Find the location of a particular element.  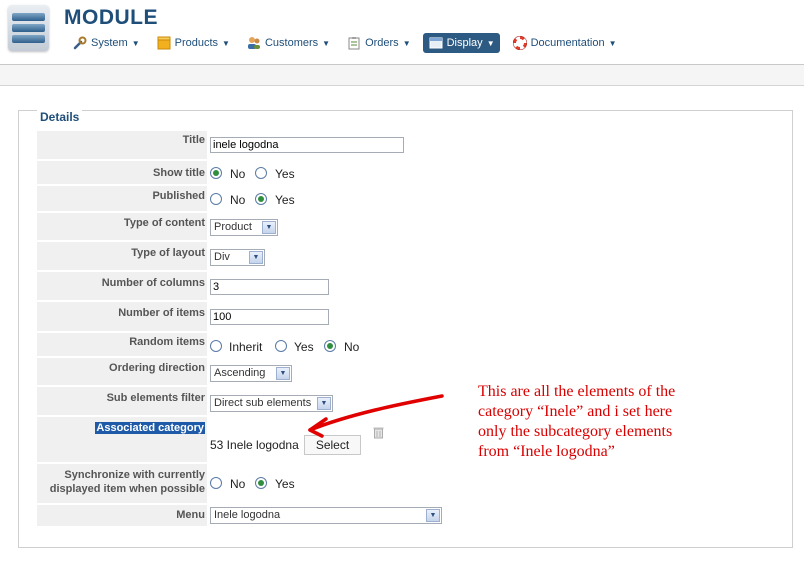

annotation-line-2: category “Inele” and i set here is located at coordinates (575, 411).